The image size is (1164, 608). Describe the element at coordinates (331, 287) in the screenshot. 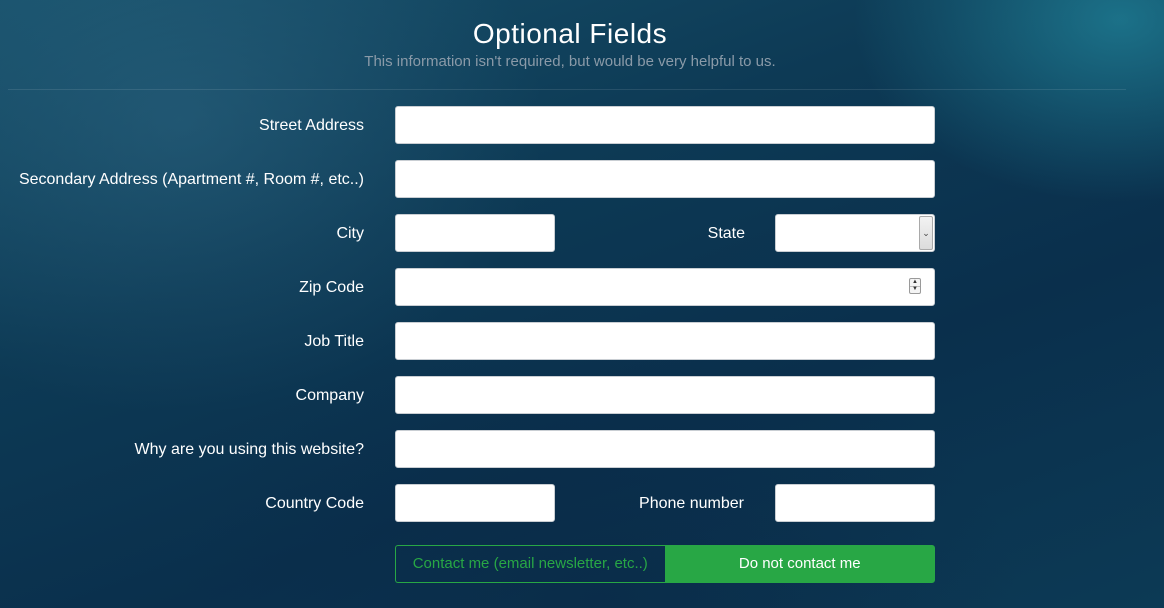

I see `zip-code-label: Zip Code` at that location.